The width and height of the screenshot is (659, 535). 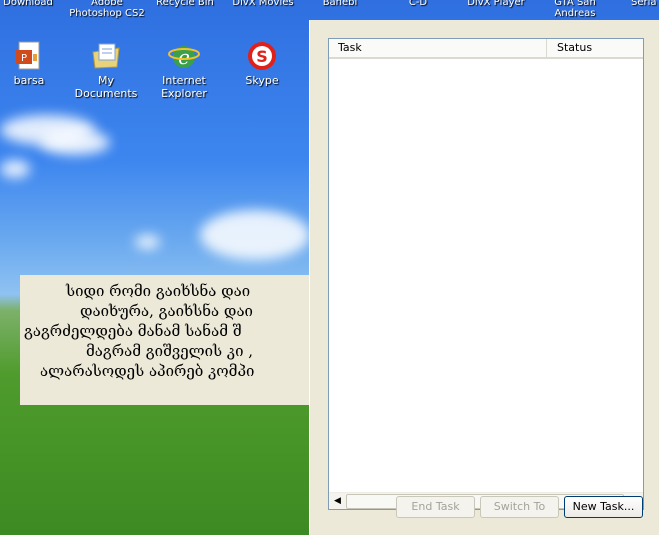 I want to click on desktop-icon-label: My Documents, so click(x=106, y=87).